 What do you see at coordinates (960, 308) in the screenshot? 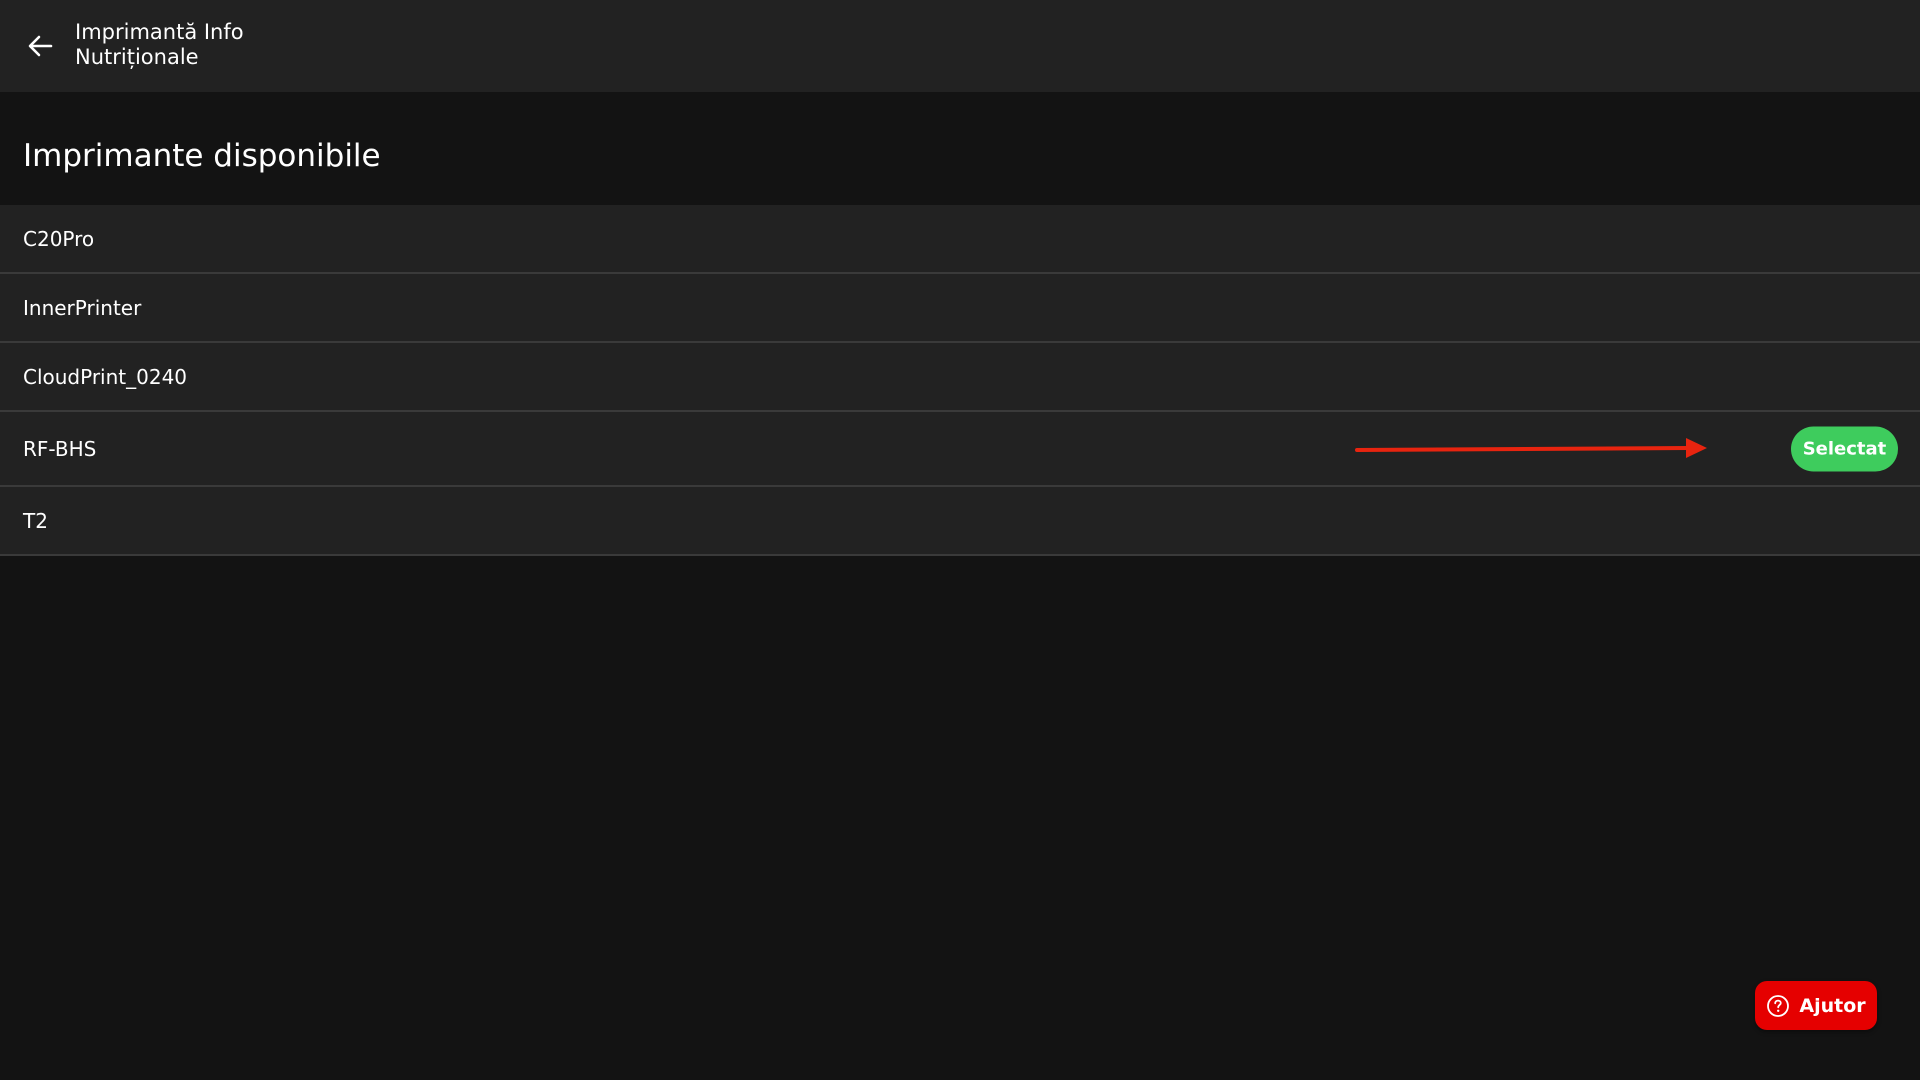
I see `printer-row-innerprinter: InnerPrinter` at bounding box center [960, 308].